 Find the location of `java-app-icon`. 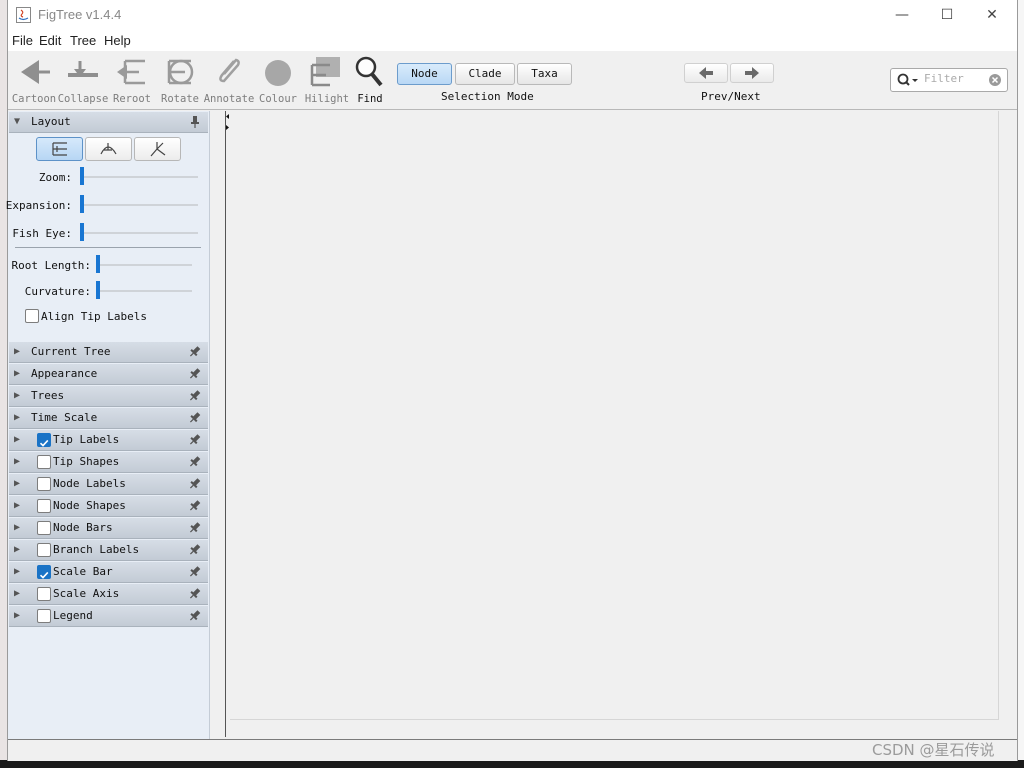

java-app-icon is located at coordinates (23, 15).